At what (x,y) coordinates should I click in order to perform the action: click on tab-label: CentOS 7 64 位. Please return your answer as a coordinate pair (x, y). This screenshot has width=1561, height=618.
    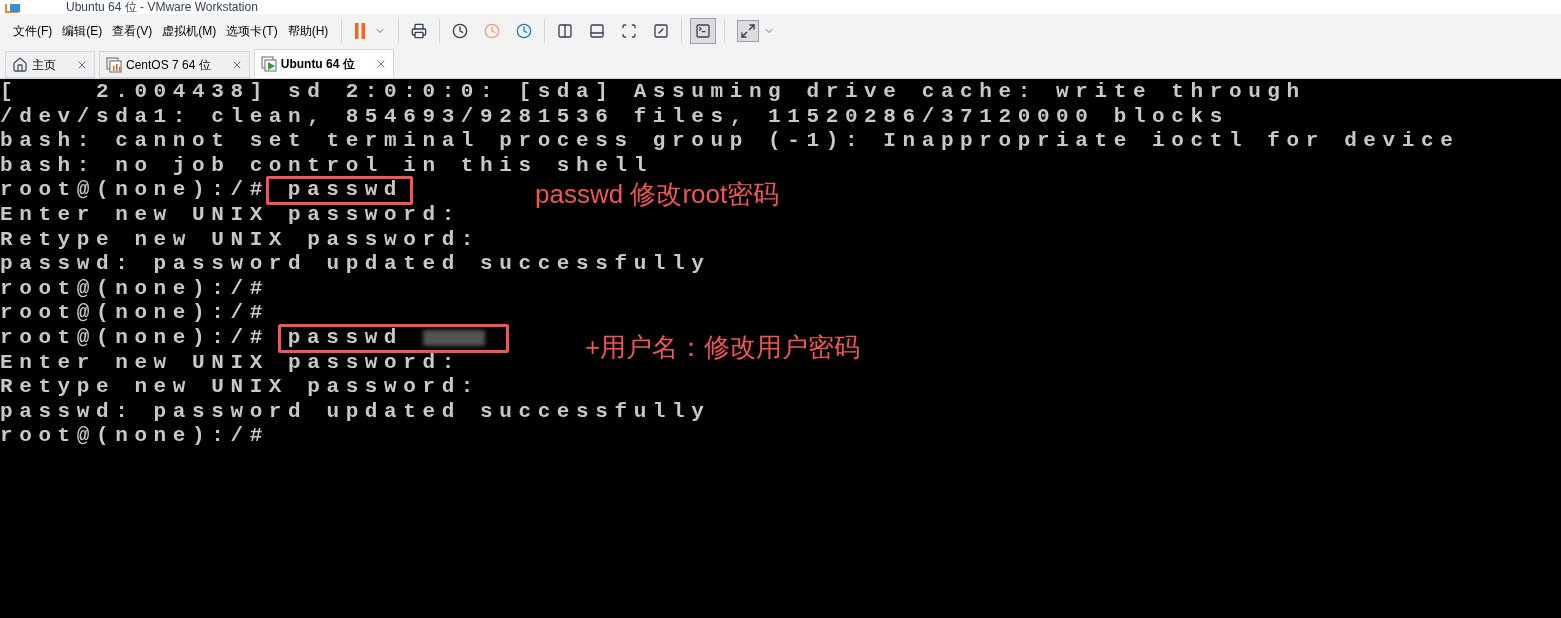
    Looking at the image, I should click on (168, 65).